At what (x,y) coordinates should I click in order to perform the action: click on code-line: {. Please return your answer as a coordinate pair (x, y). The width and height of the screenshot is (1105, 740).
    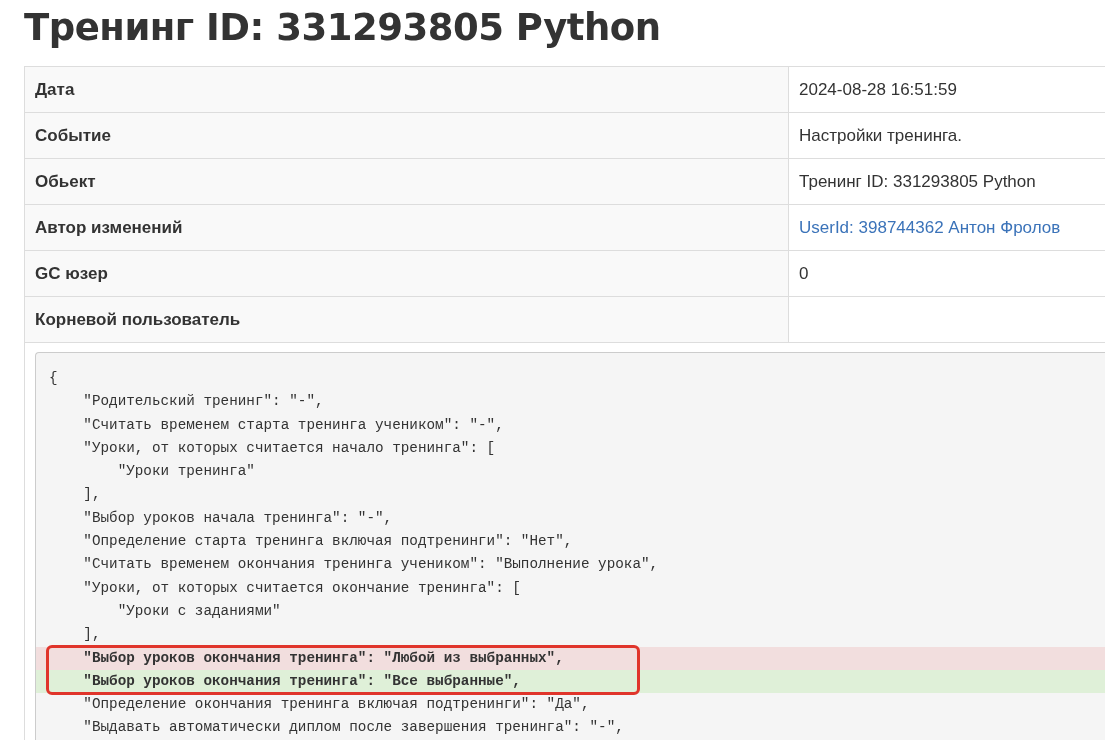
    Looking at the image, I should click on (53, 378).